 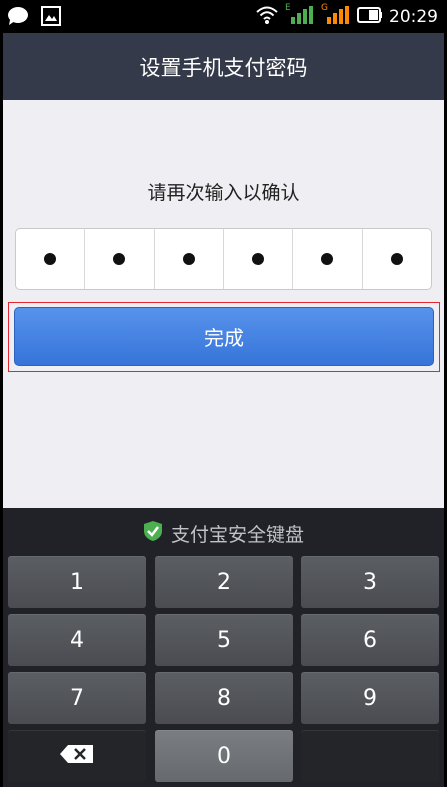 I want to click on key-8: 8, so click(x=224, y=698).